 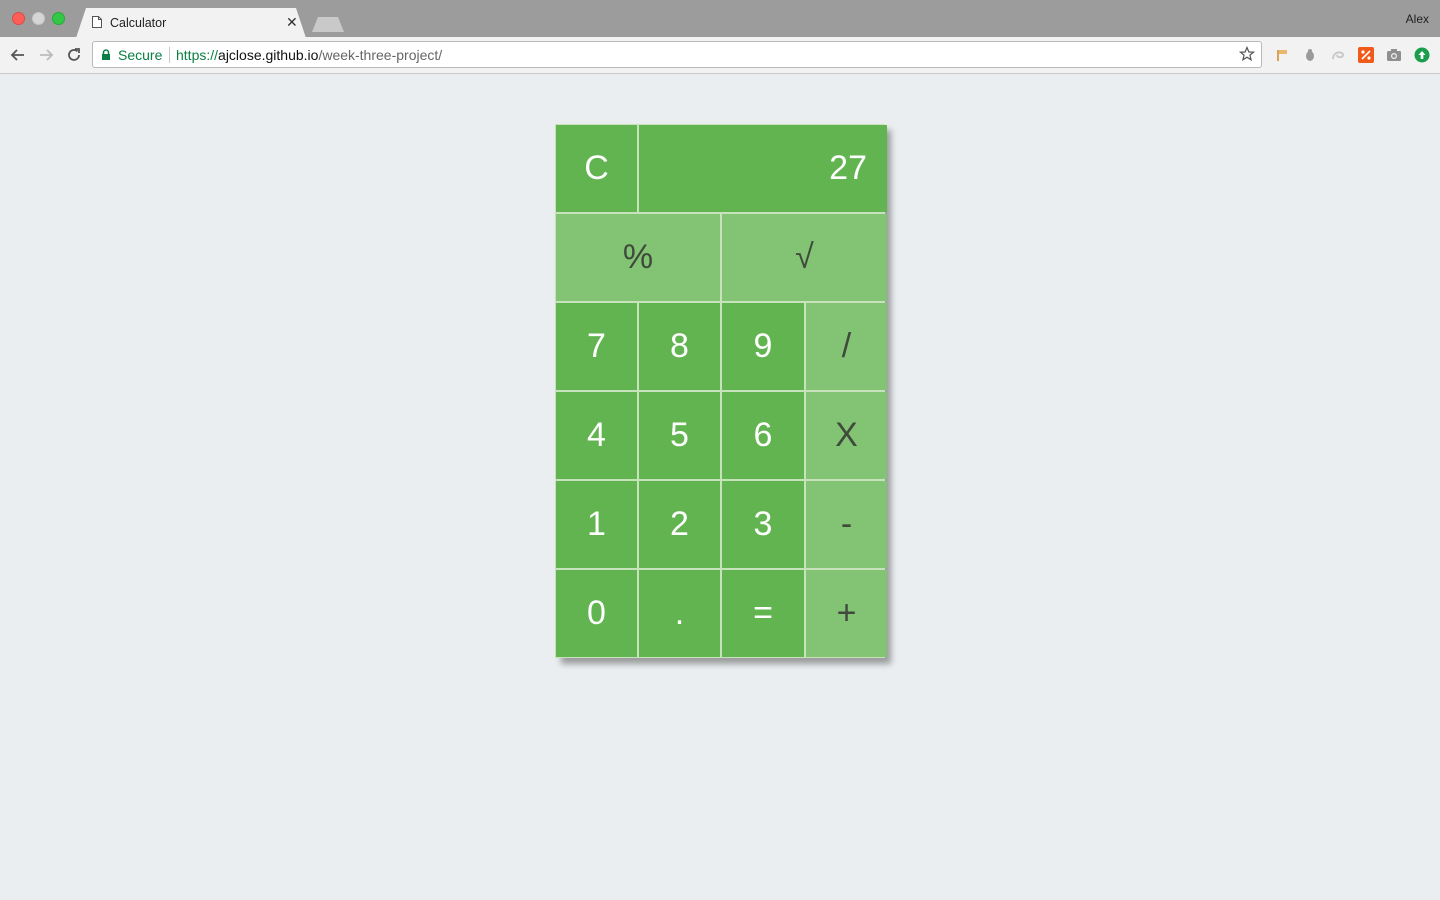 What do you see at coordinates (846, 346) in the screenshot?
I see `divide-button: /` at bounding box center [846, 346].